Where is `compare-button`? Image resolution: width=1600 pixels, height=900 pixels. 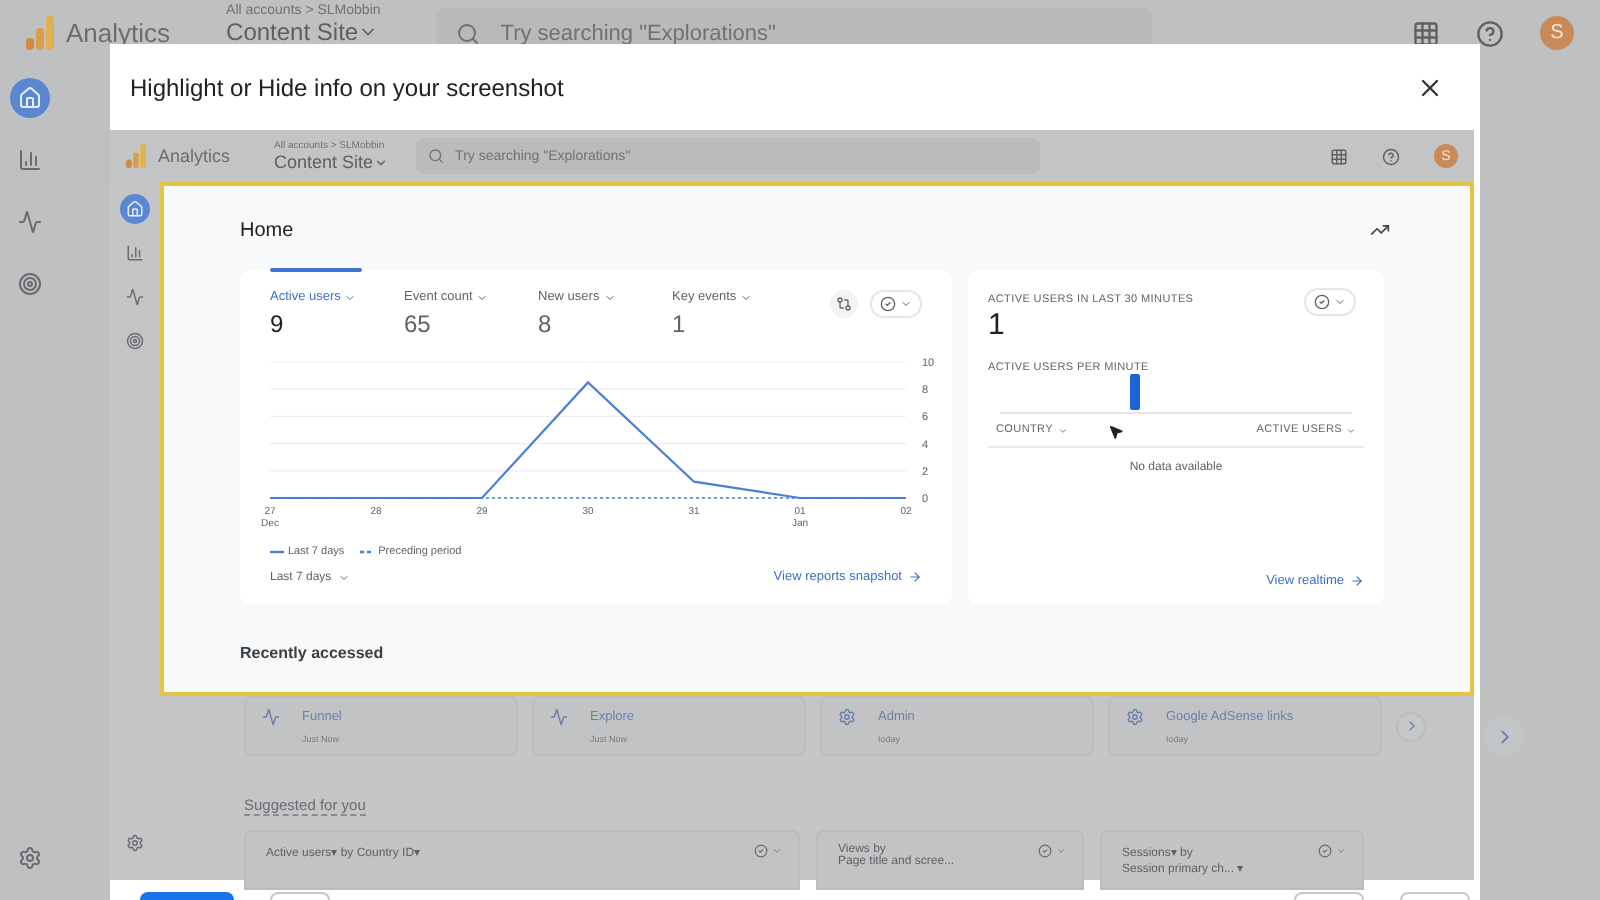 compare-button is located at coordinates (844, 304).